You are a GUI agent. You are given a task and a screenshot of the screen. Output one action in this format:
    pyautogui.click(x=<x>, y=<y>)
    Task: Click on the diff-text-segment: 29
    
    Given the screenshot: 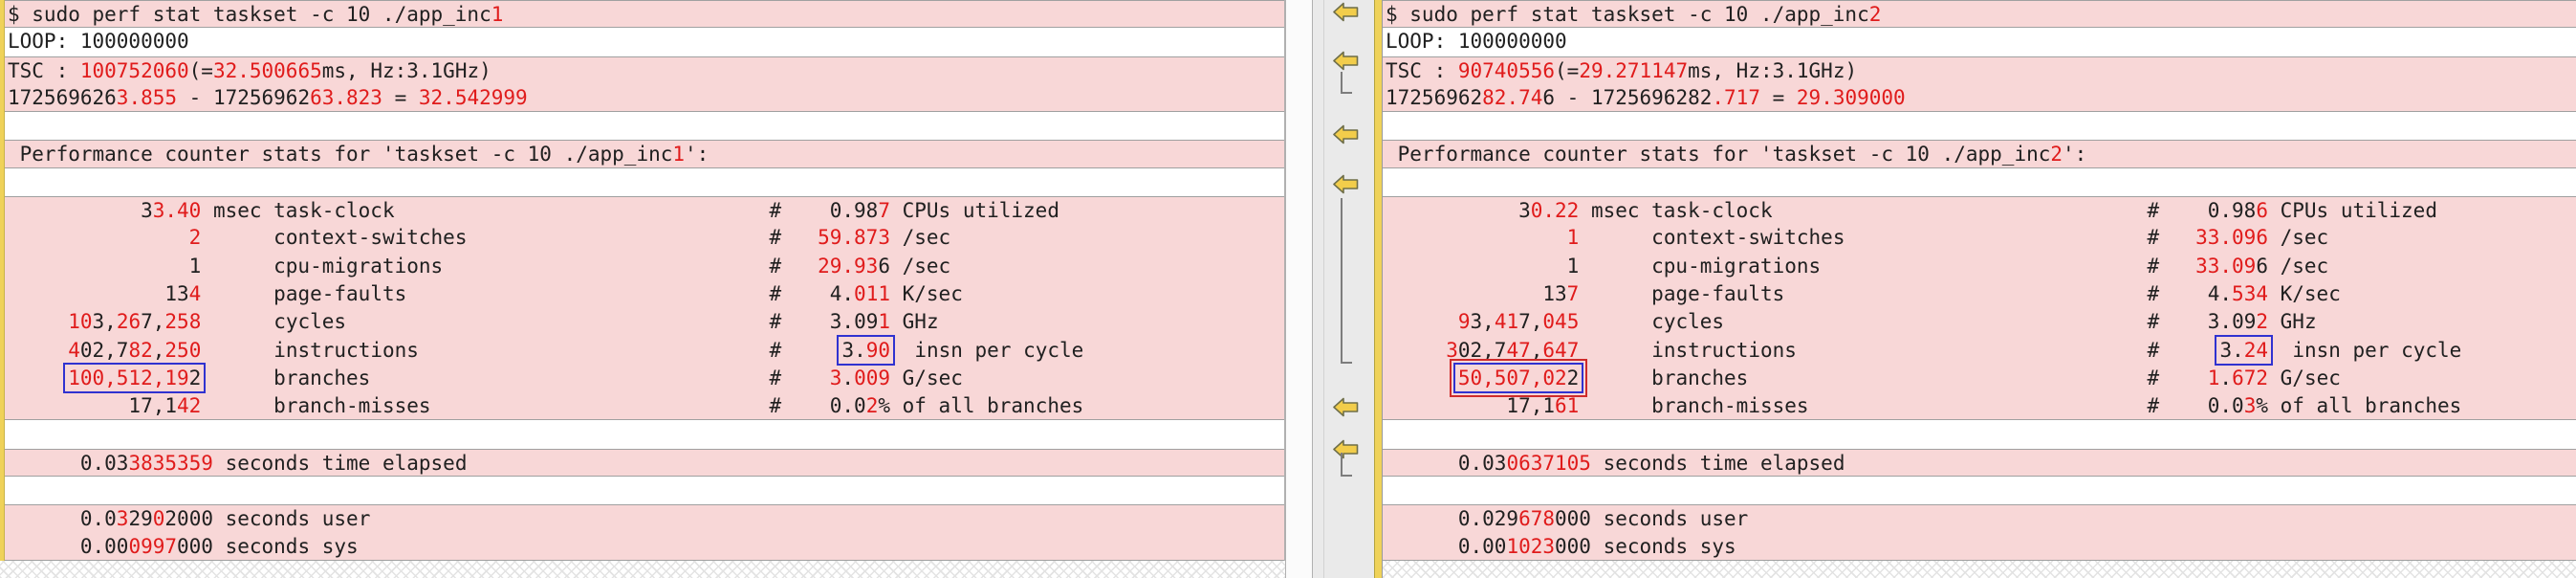 What is the action you would take?
    pyautogui.click(x=140, y=519)
    